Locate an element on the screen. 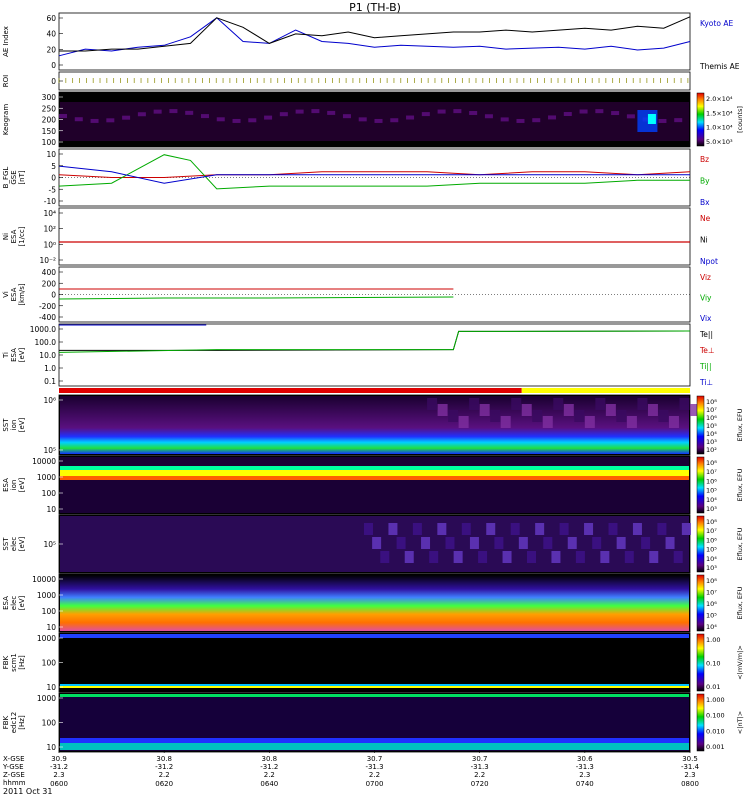 The width and height of the screenshot is (750, 800). ytick-fbk_b: 1000 is located at coordinates (46, 638).